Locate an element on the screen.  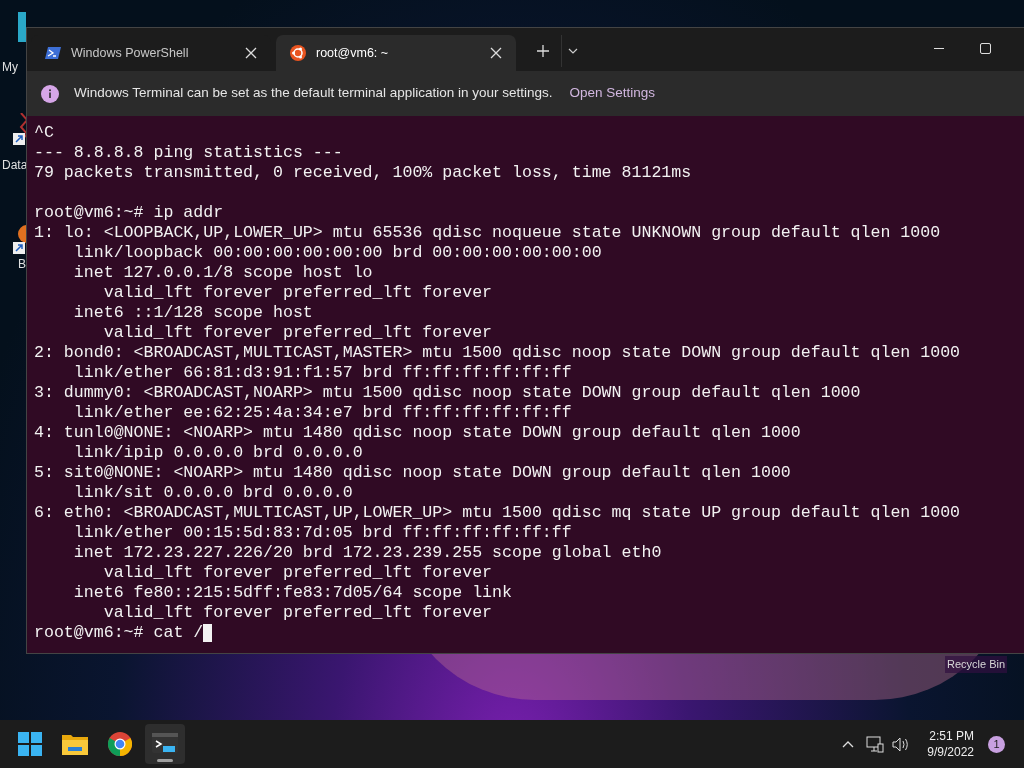
terminal-line: root@vm6:~# ip addr is located at coordinates (129, 213).